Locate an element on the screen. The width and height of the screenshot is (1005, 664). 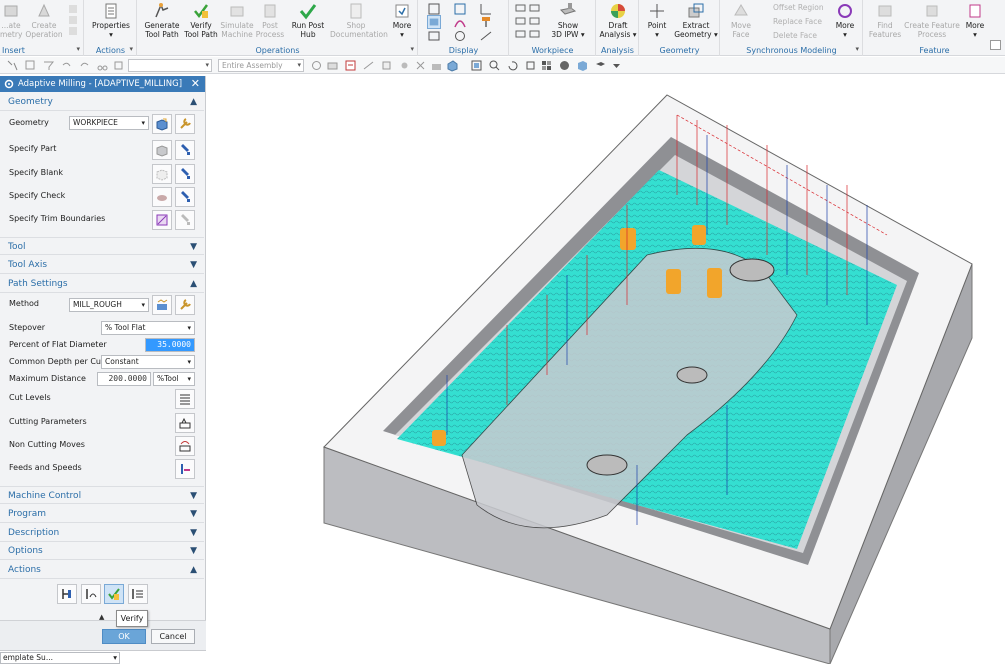
maxdist-unit-select: %Tool ▾ is located at coordinates (174, 379).